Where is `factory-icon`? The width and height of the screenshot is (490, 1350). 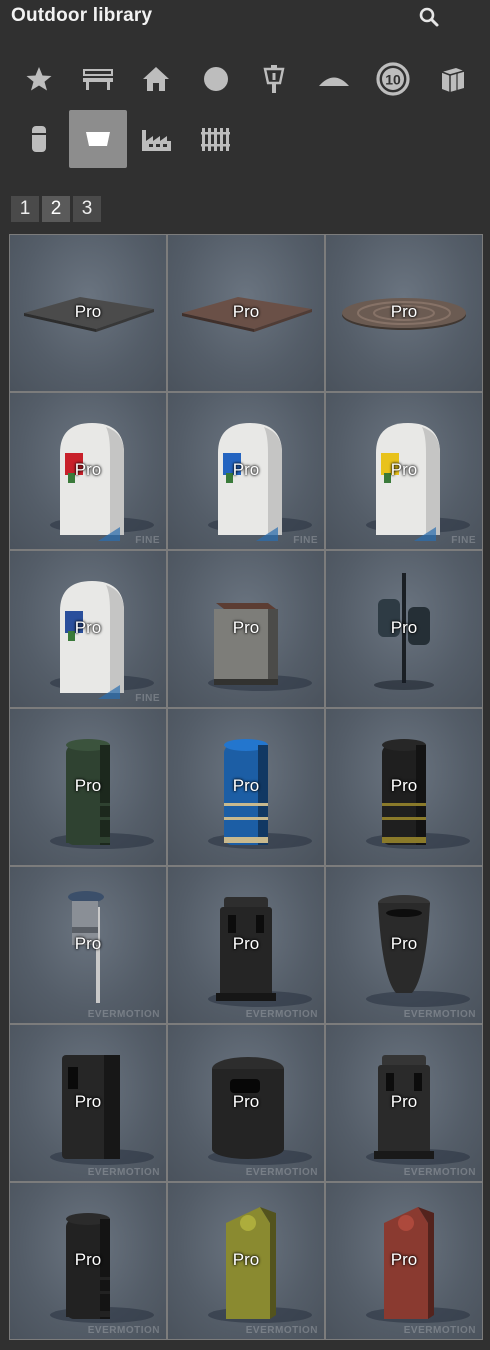 factory-icon is located at coordinates (156, 139).